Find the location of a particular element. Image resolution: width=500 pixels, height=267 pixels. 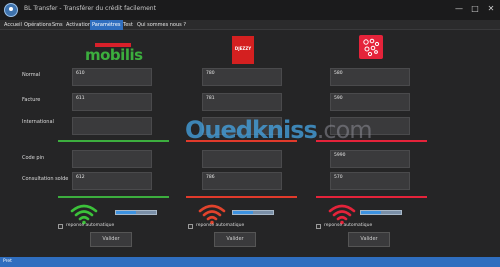

menu-qui-sommes-nous: Qui sommes nous ? is located at coordinates (161, 25).